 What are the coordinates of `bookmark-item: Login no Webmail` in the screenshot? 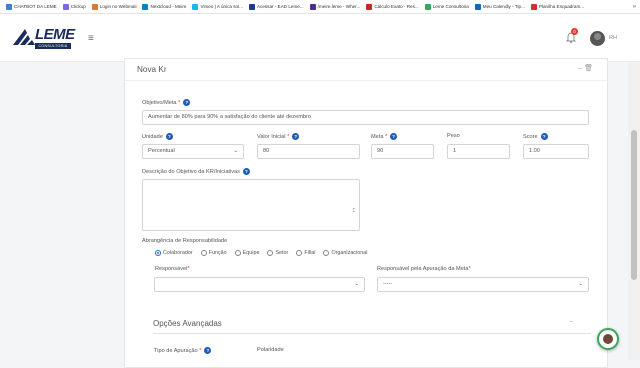 It's located at (114, 6).